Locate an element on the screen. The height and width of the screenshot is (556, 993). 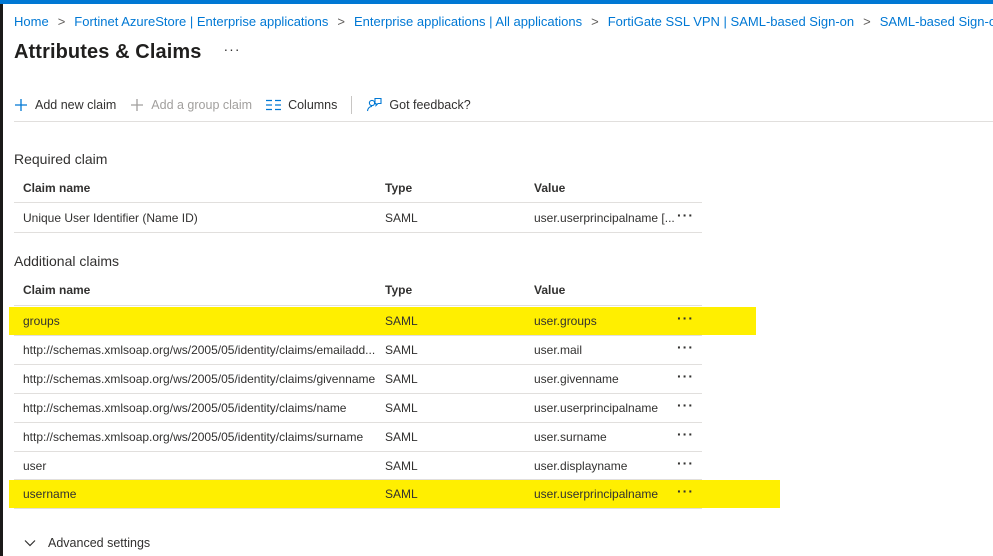
claim-value: user.surname is located at coordinates (570, 437).